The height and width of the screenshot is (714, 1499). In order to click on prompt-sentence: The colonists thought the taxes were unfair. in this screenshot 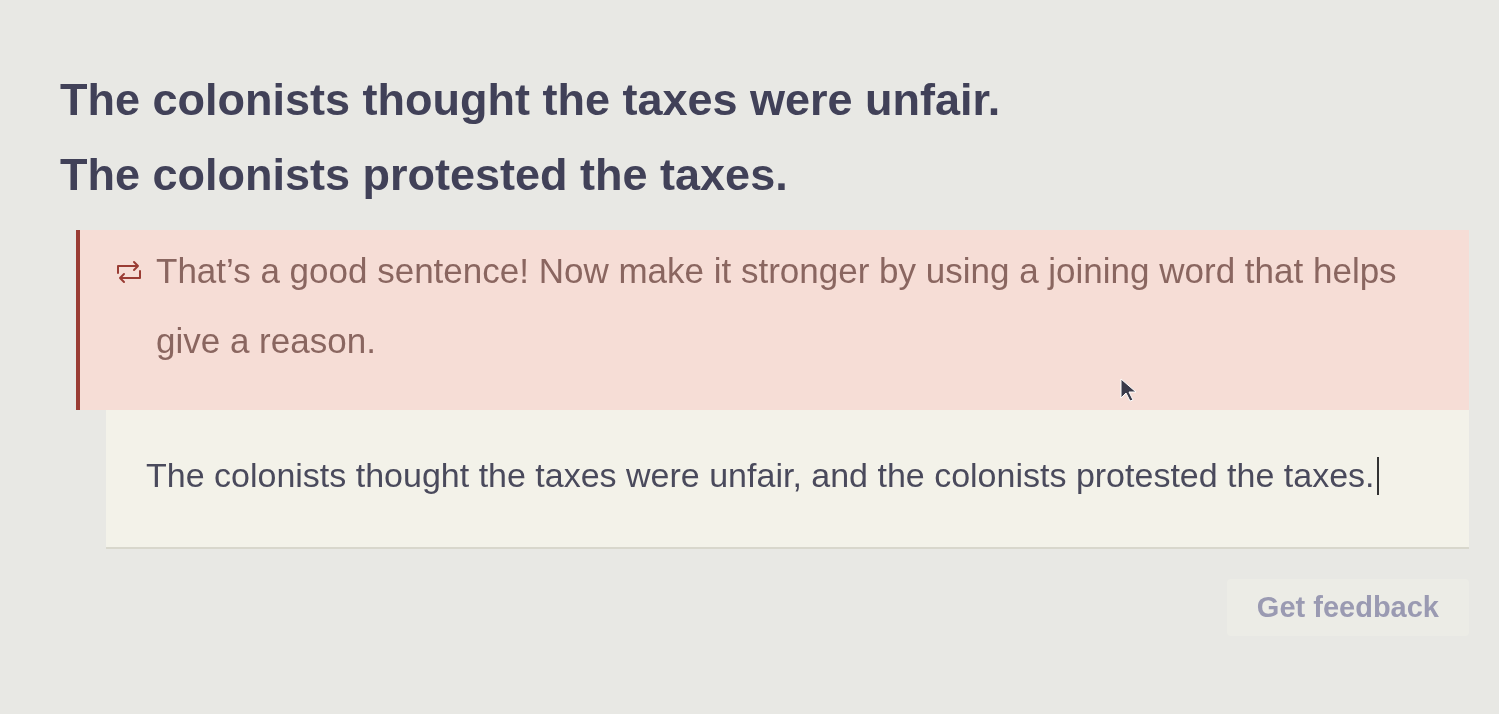, I will do `click(530, 100)`.